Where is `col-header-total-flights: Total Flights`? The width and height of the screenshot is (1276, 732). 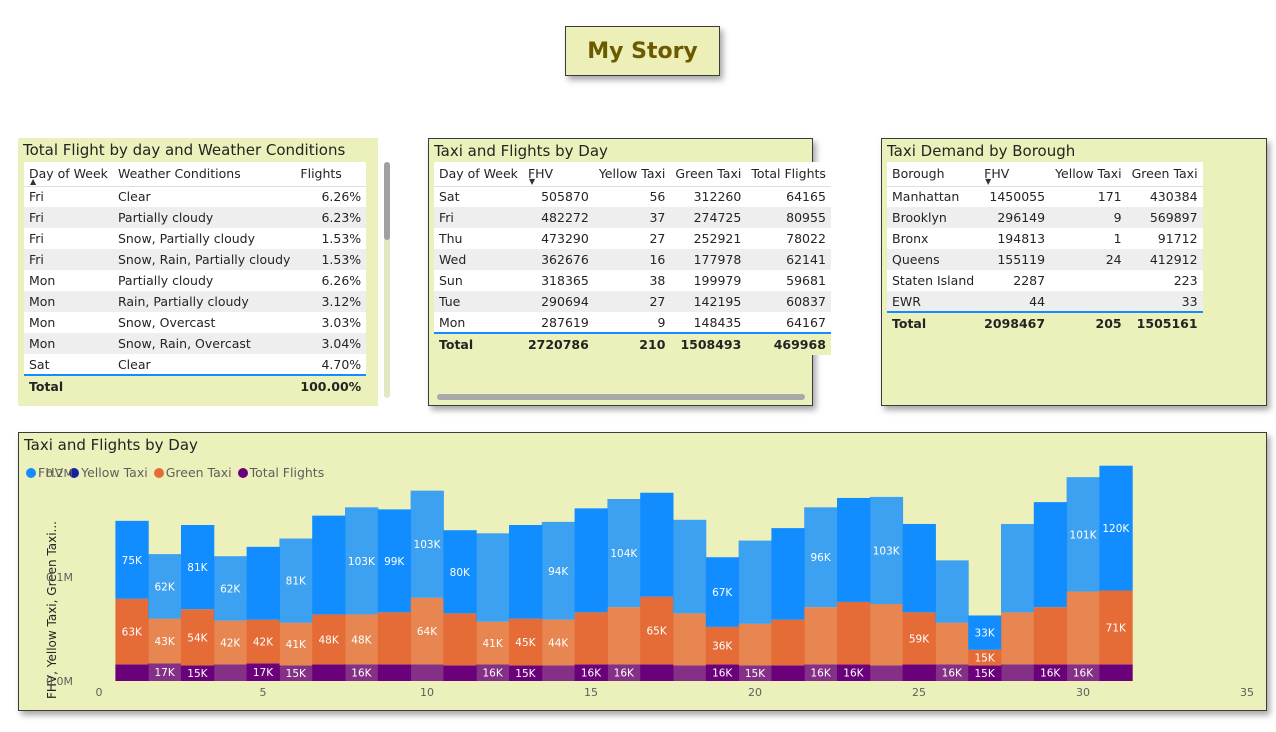 col-header-total-flights: Total Flights is located at coordinates (788, 174).